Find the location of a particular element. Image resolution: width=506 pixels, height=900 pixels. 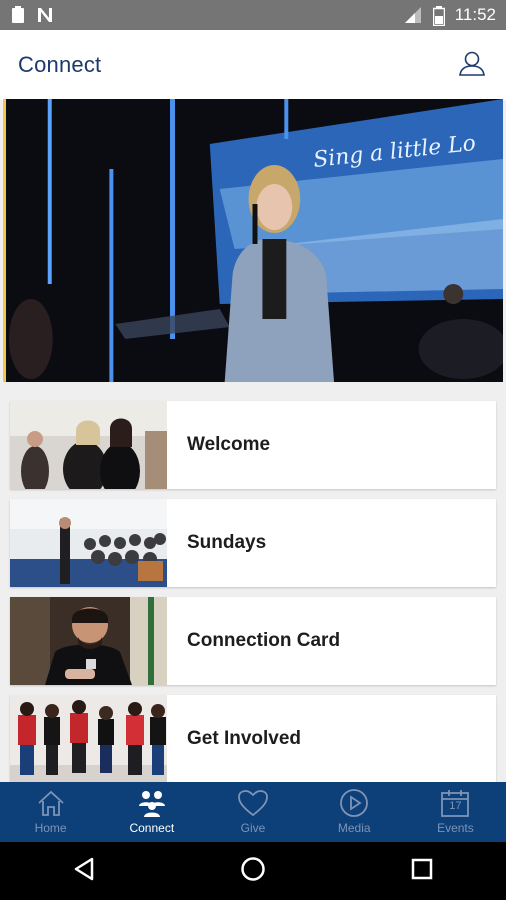

nav-label: Connect is located at coordinates (152, 828).